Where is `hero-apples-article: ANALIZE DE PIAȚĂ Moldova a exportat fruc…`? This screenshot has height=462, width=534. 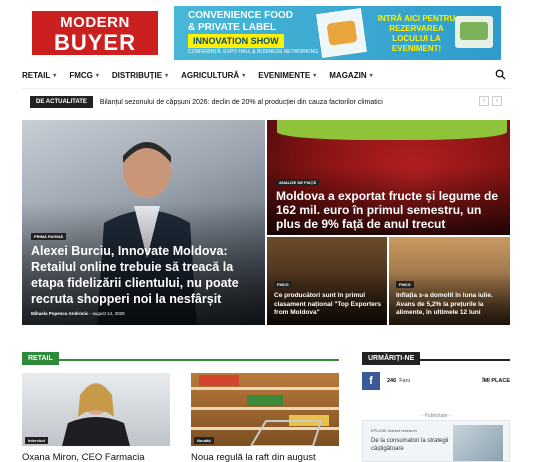
hero-apples-article: ANALIZE DE PIAȚĂ Moldova a exportat fruc… is located at coordinates (388, 177).